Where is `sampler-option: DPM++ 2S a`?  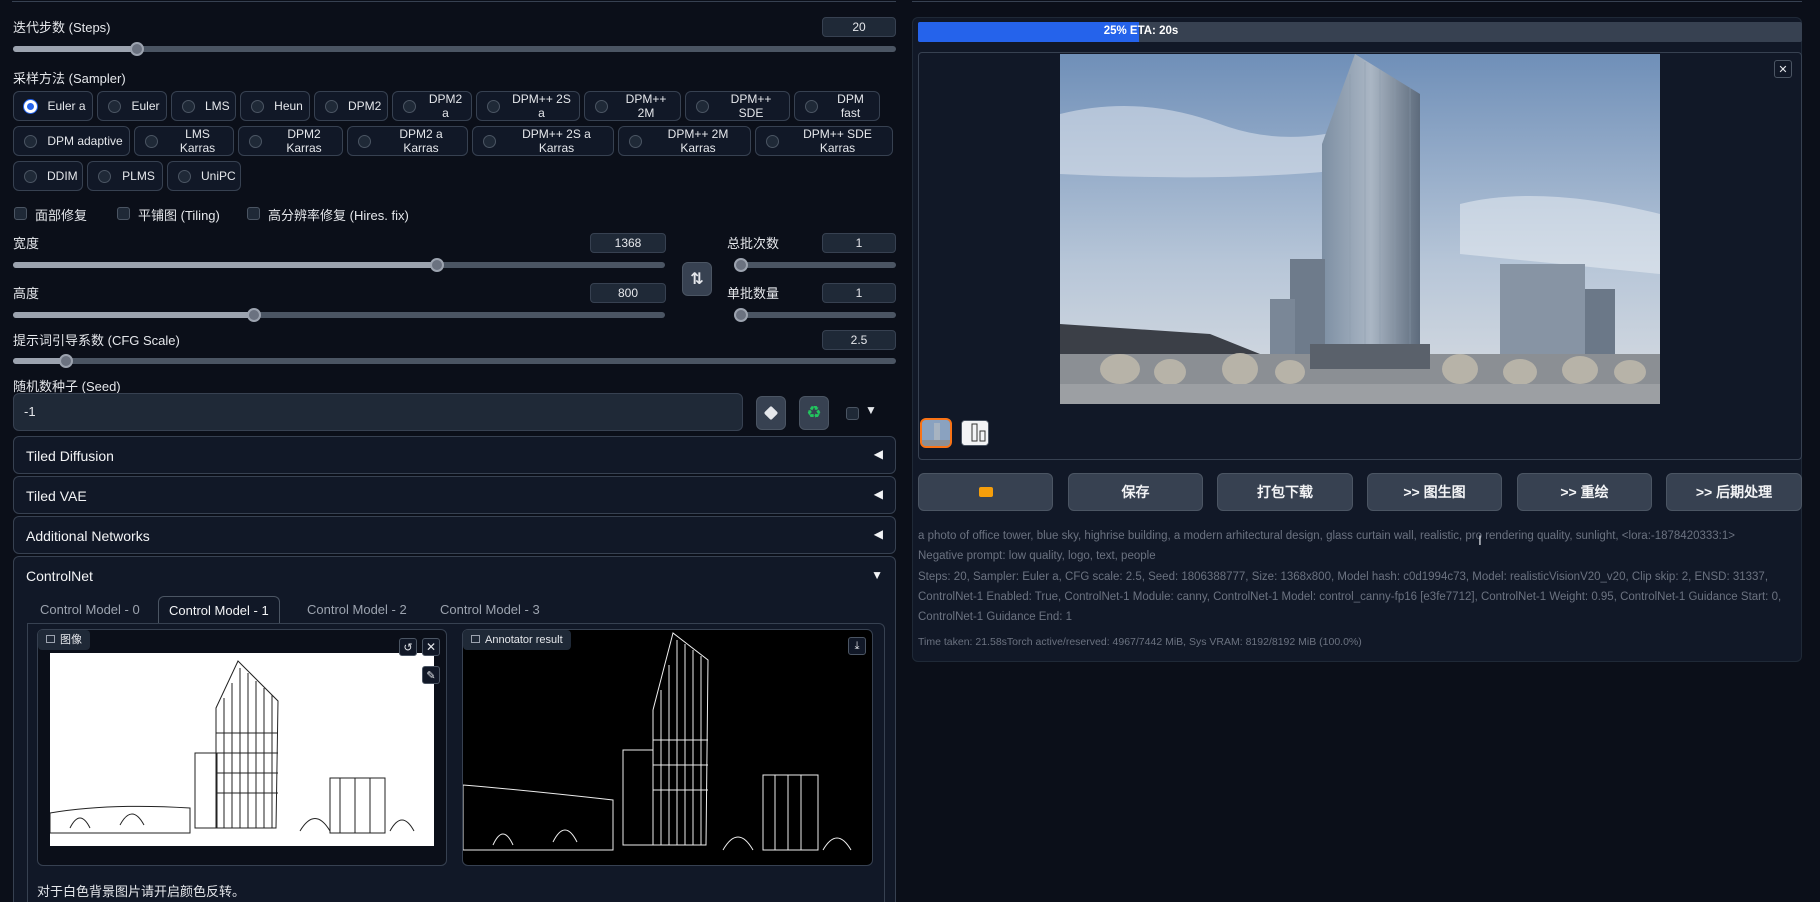 sampler-option: DPM++ 2S a is located at coordinates (528, 106).